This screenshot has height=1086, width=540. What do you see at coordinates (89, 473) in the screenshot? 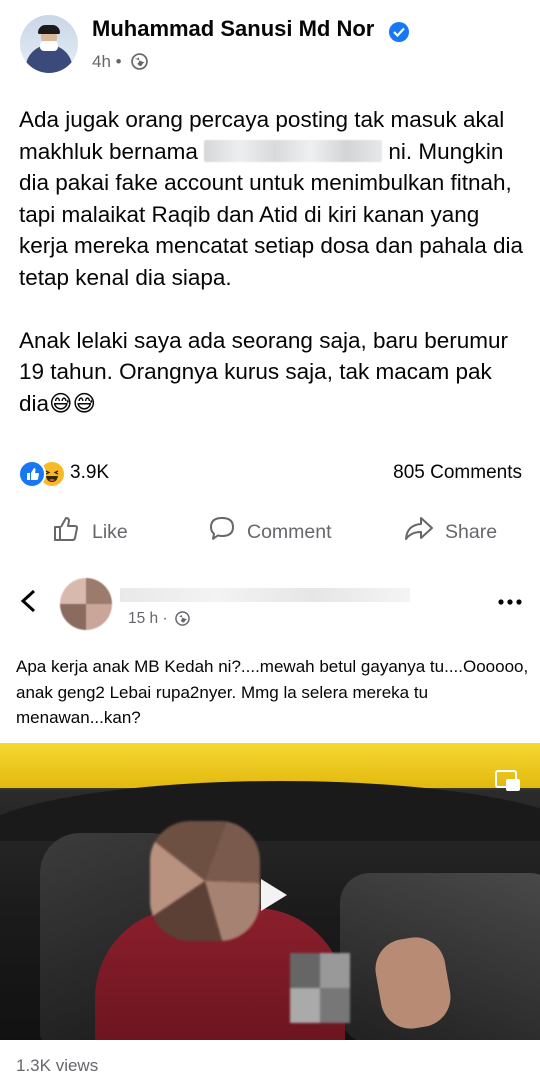
I see `reaction-count: 3.9K` at bounding box center [89, 473].